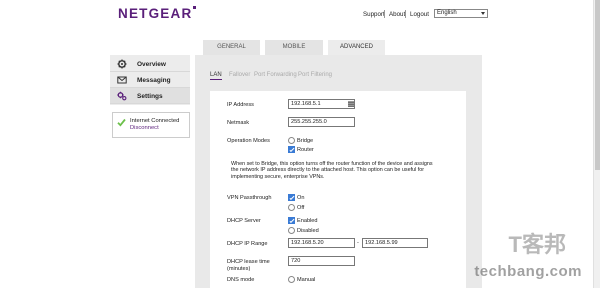  I want to click on page-scrollbar, so click(596, 144).